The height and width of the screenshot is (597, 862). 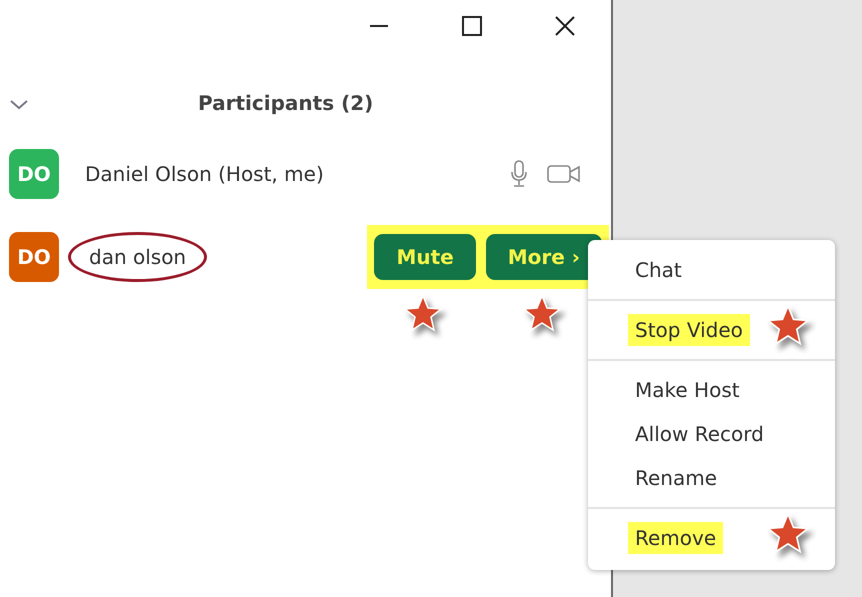 I want to click on maximize-icon, so click(x=472, y=26).